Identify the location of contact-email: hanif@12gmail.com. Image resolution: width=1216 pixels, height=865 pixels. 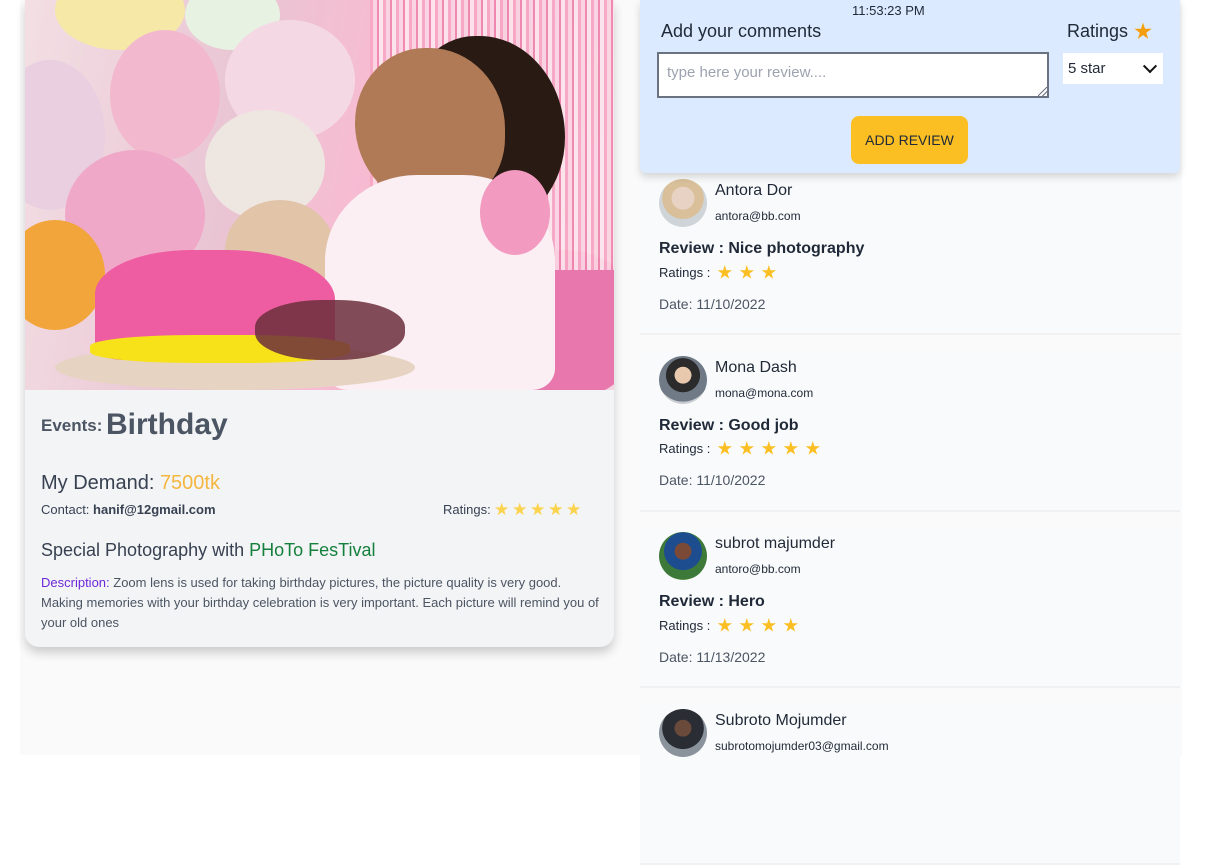
(154, 509).